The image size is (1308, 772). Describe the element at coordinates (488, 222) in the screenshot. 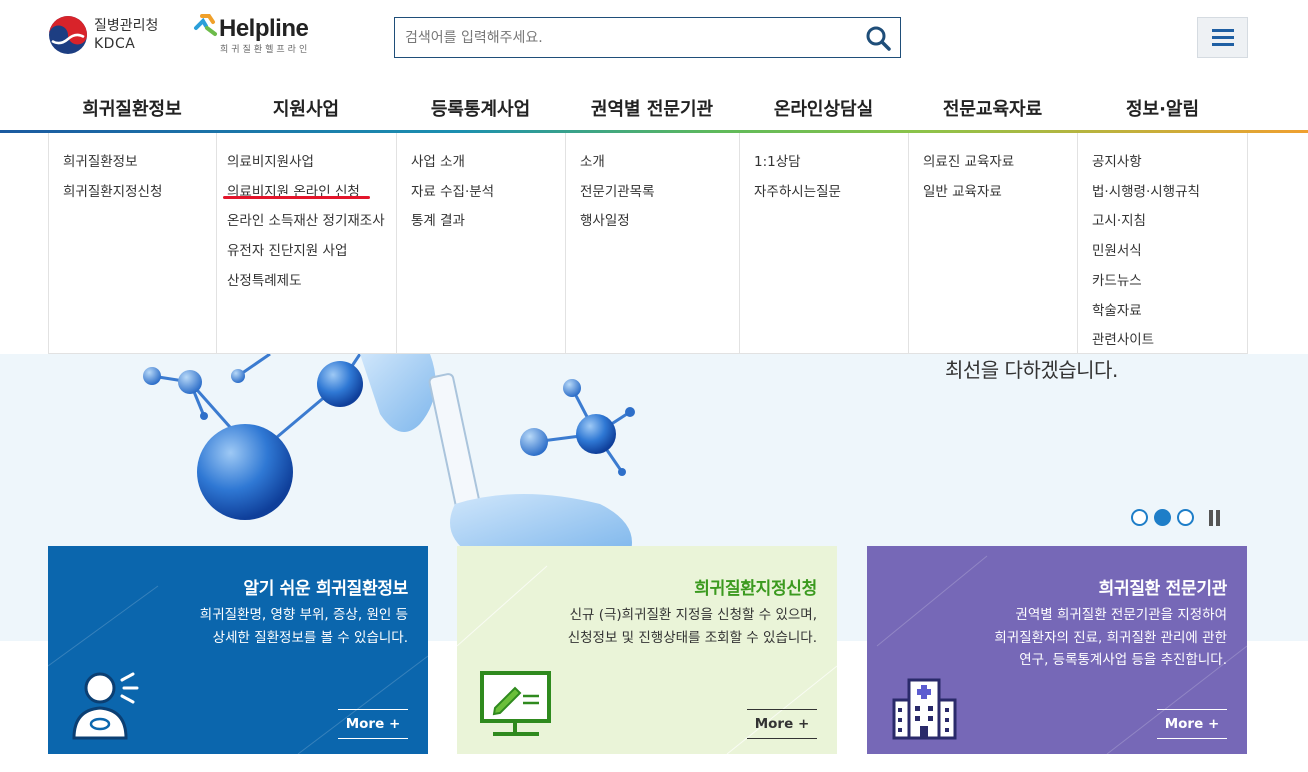

I see `submenu-item: 통계 결과` at that location.